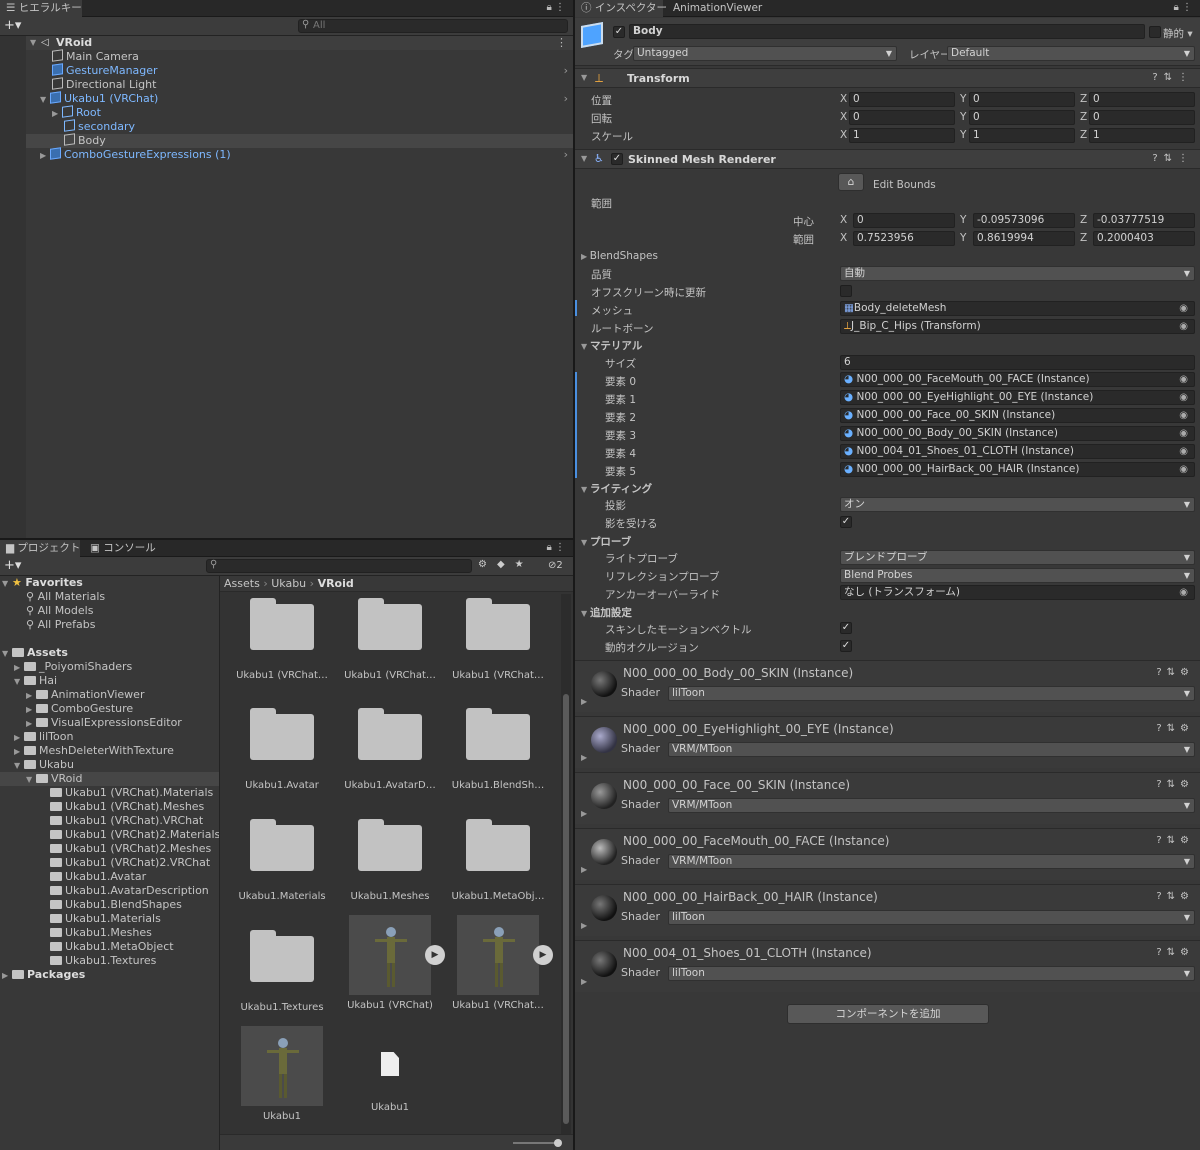  I want to click on asset-folder: Ukabu1.Textures, so click(282, 971).